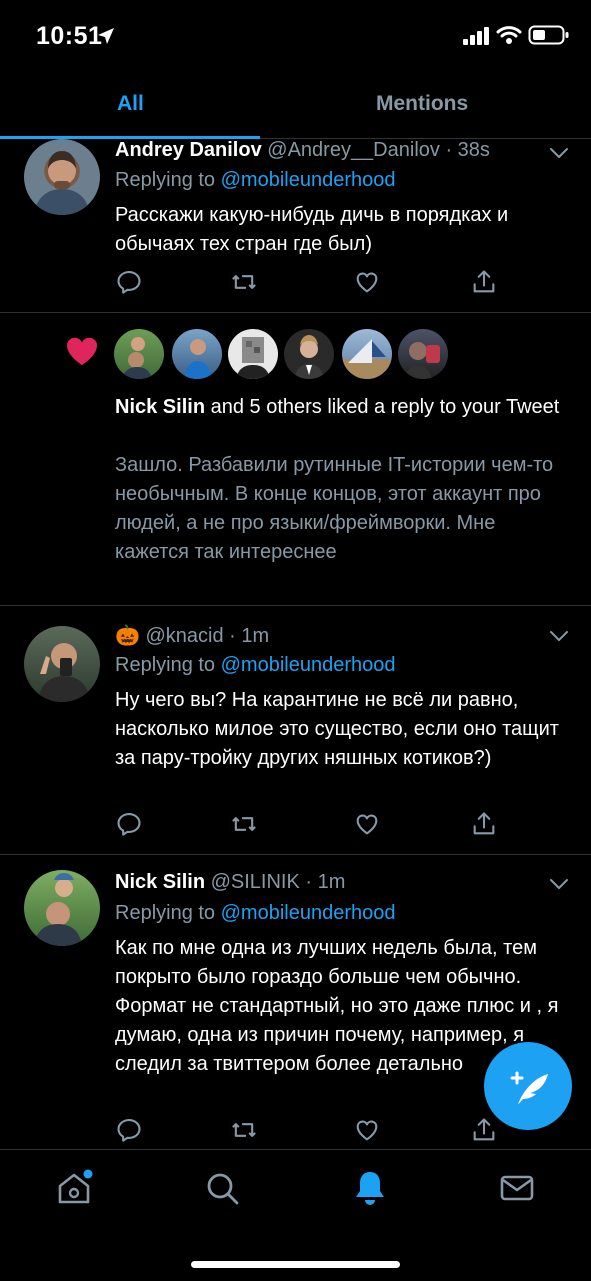  Describe the element at coordinates (184, 636) in the screenshot. I see `handle: @knacid` at that location.